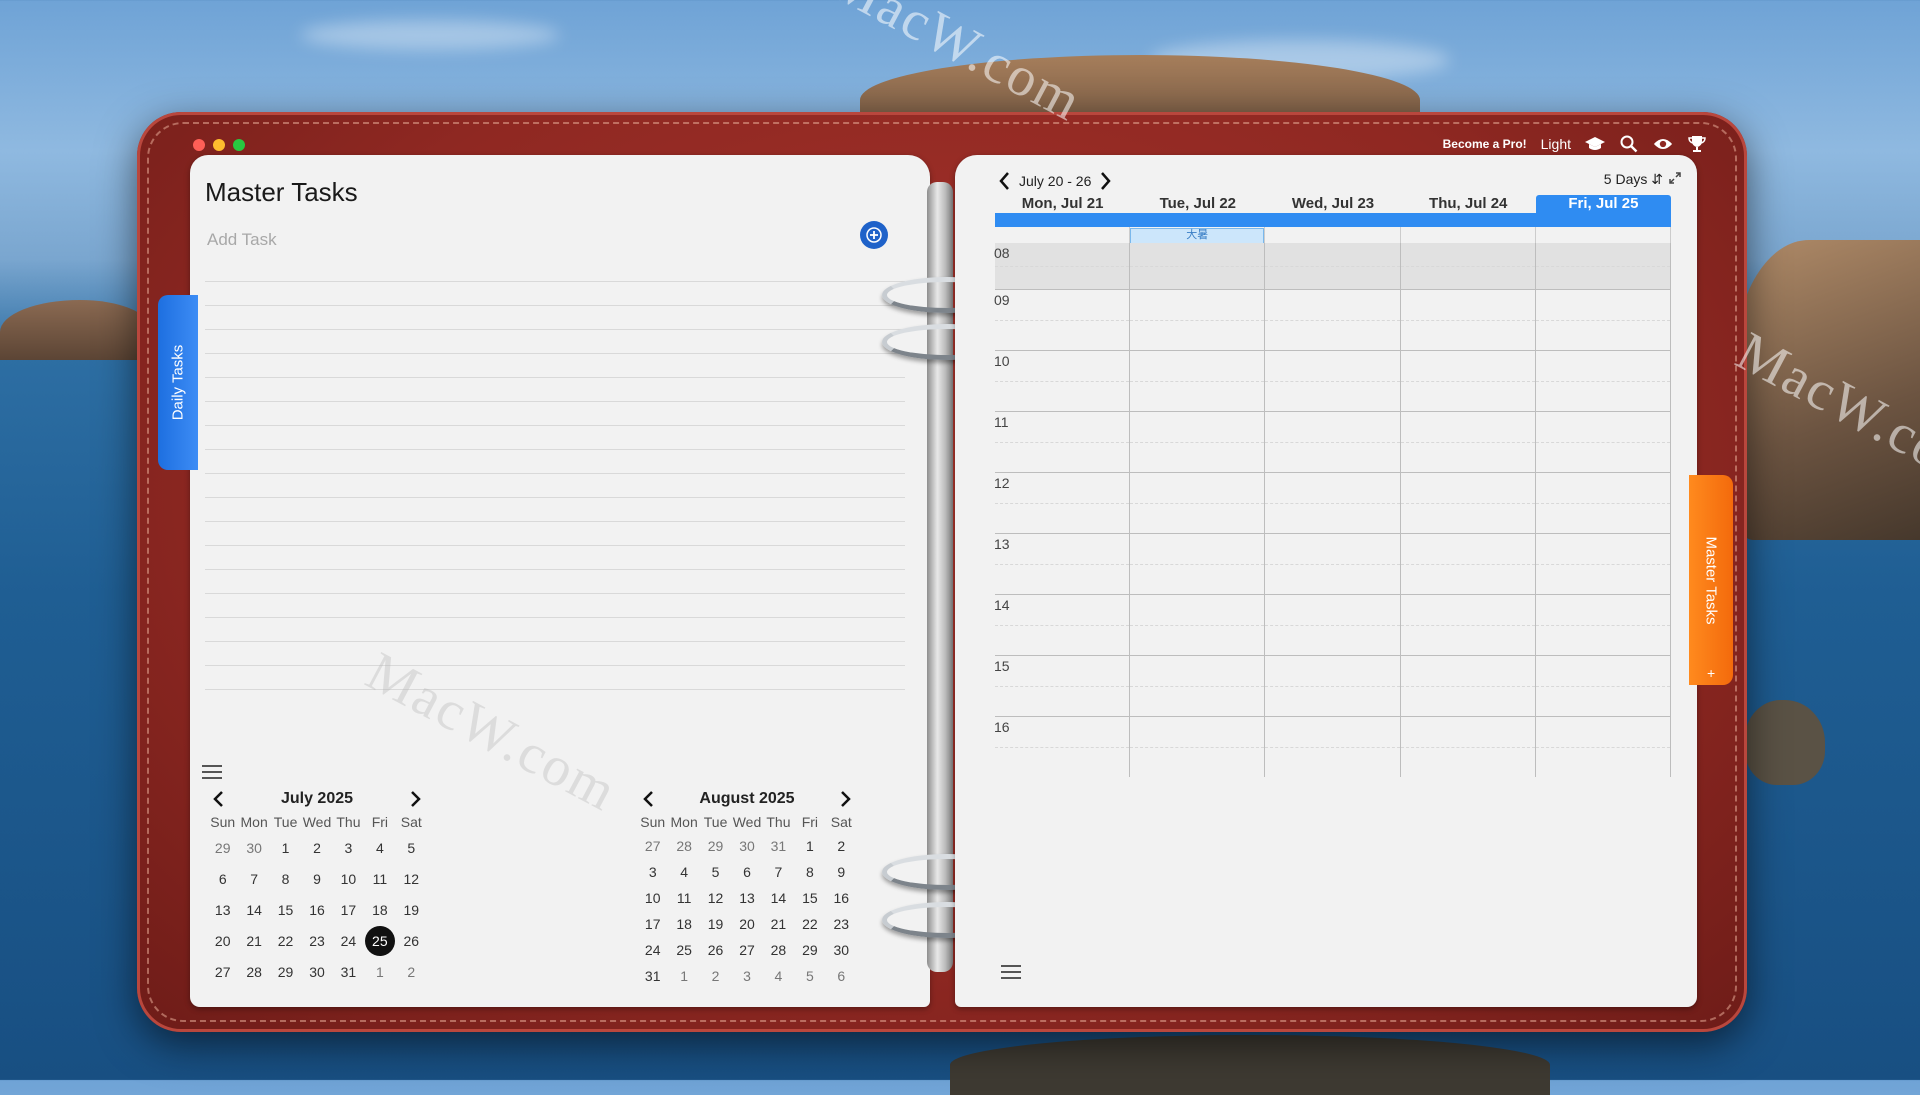 This screenshot has height=1095, width=1920. I want to click on calendar-day: 25, so click(683, 950).